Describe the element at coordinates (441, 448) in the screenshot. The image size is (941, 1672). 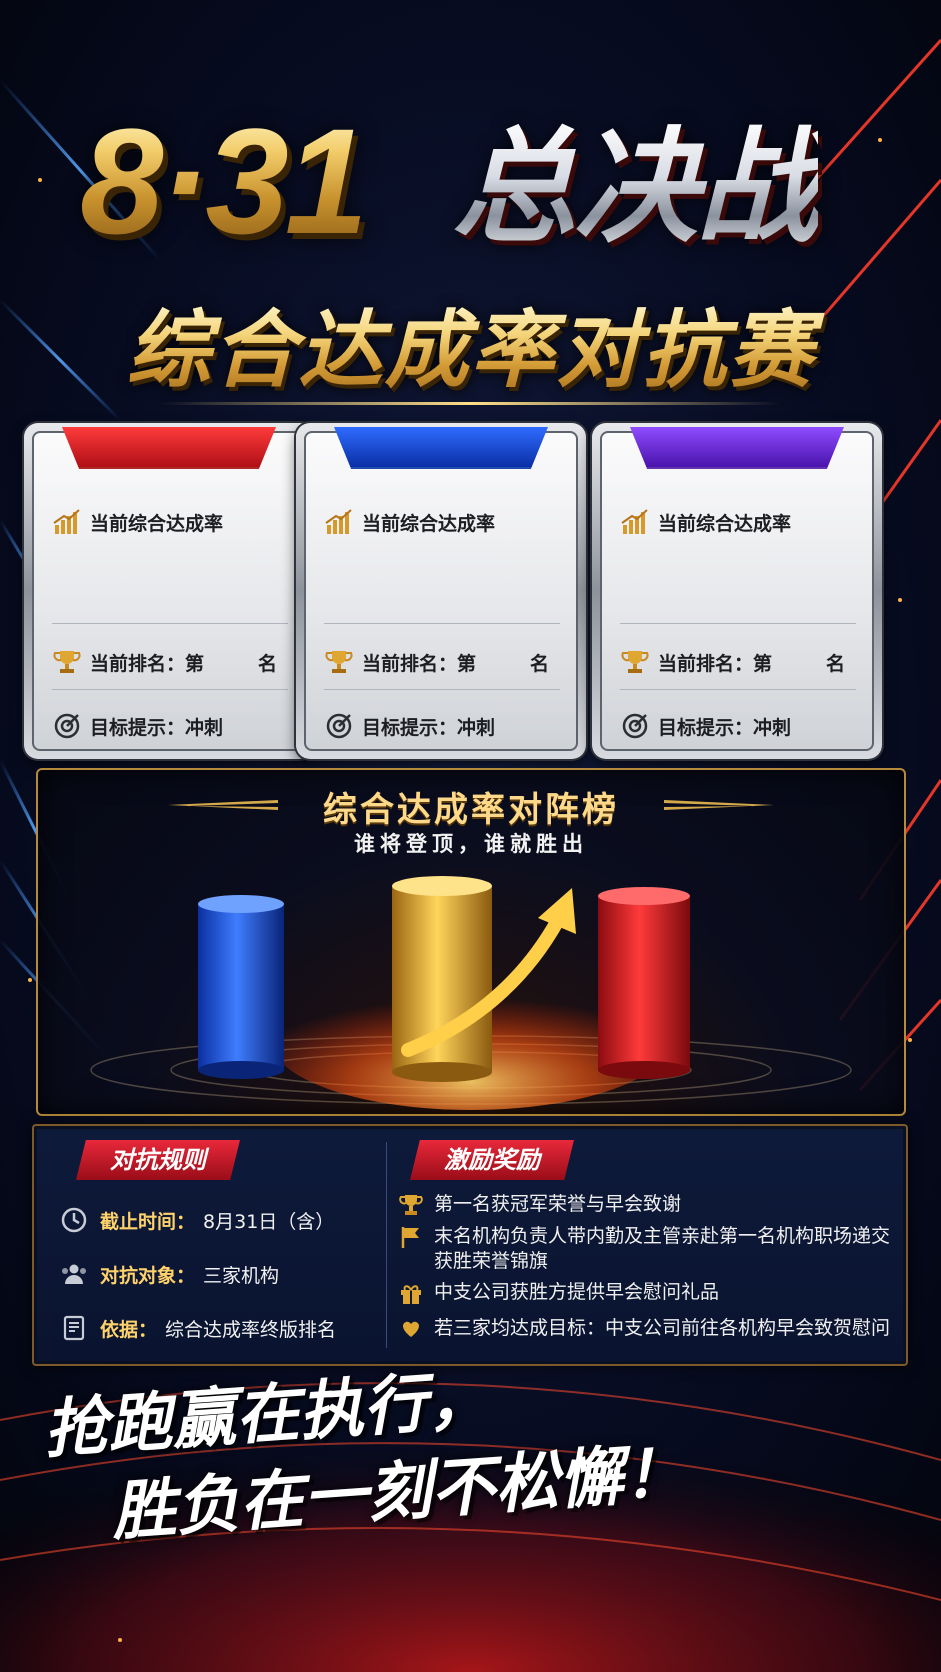
I see `blue-tab` at that location.